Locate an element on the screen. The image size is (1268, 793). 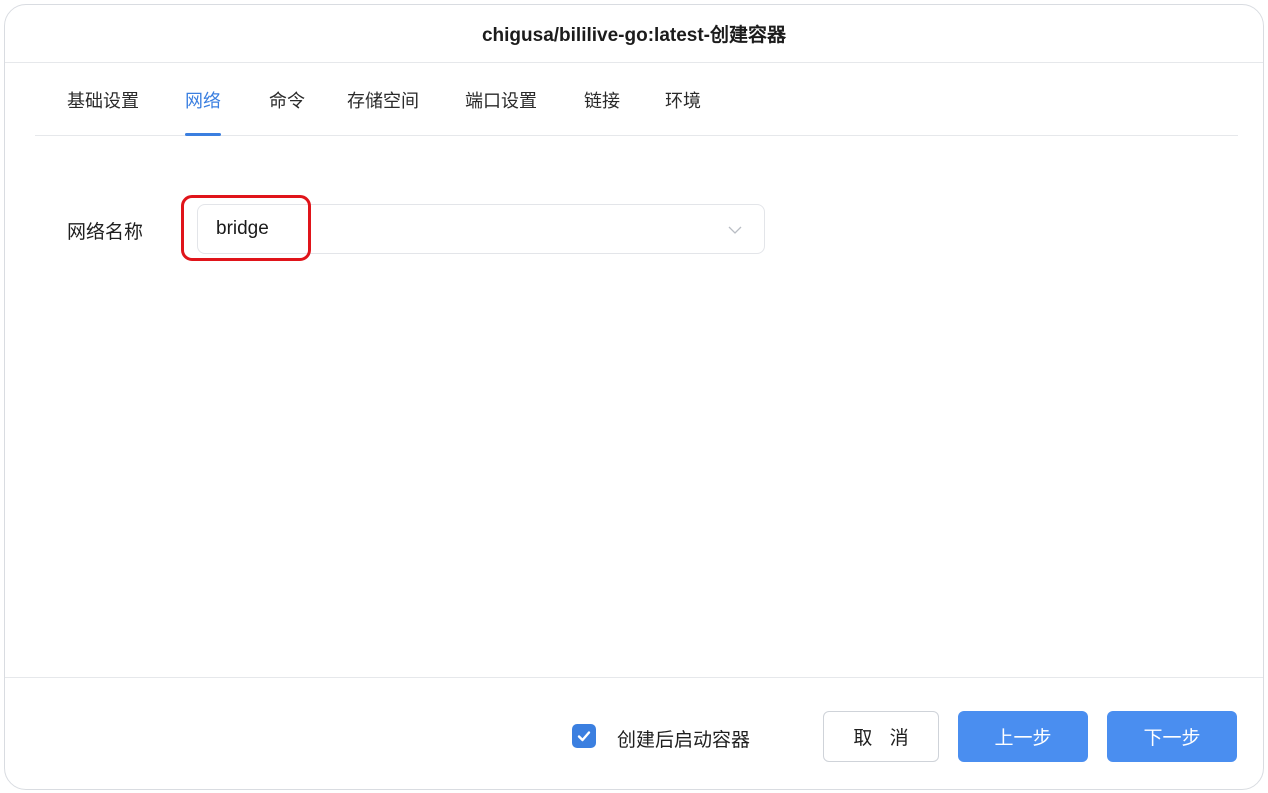
dialog-footer: 创建后启动容器 取 消 上一步 下一步 is located at coordinates (634, 733).